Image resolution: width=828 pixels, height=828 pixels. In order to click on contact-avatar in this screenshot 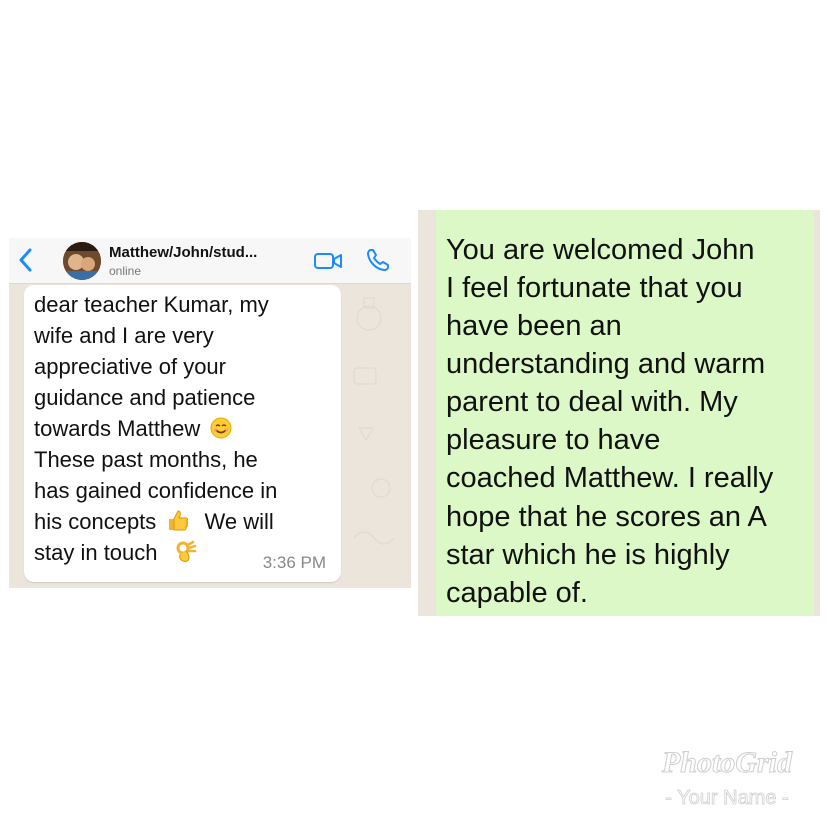, I will do `click(82, 261)`.